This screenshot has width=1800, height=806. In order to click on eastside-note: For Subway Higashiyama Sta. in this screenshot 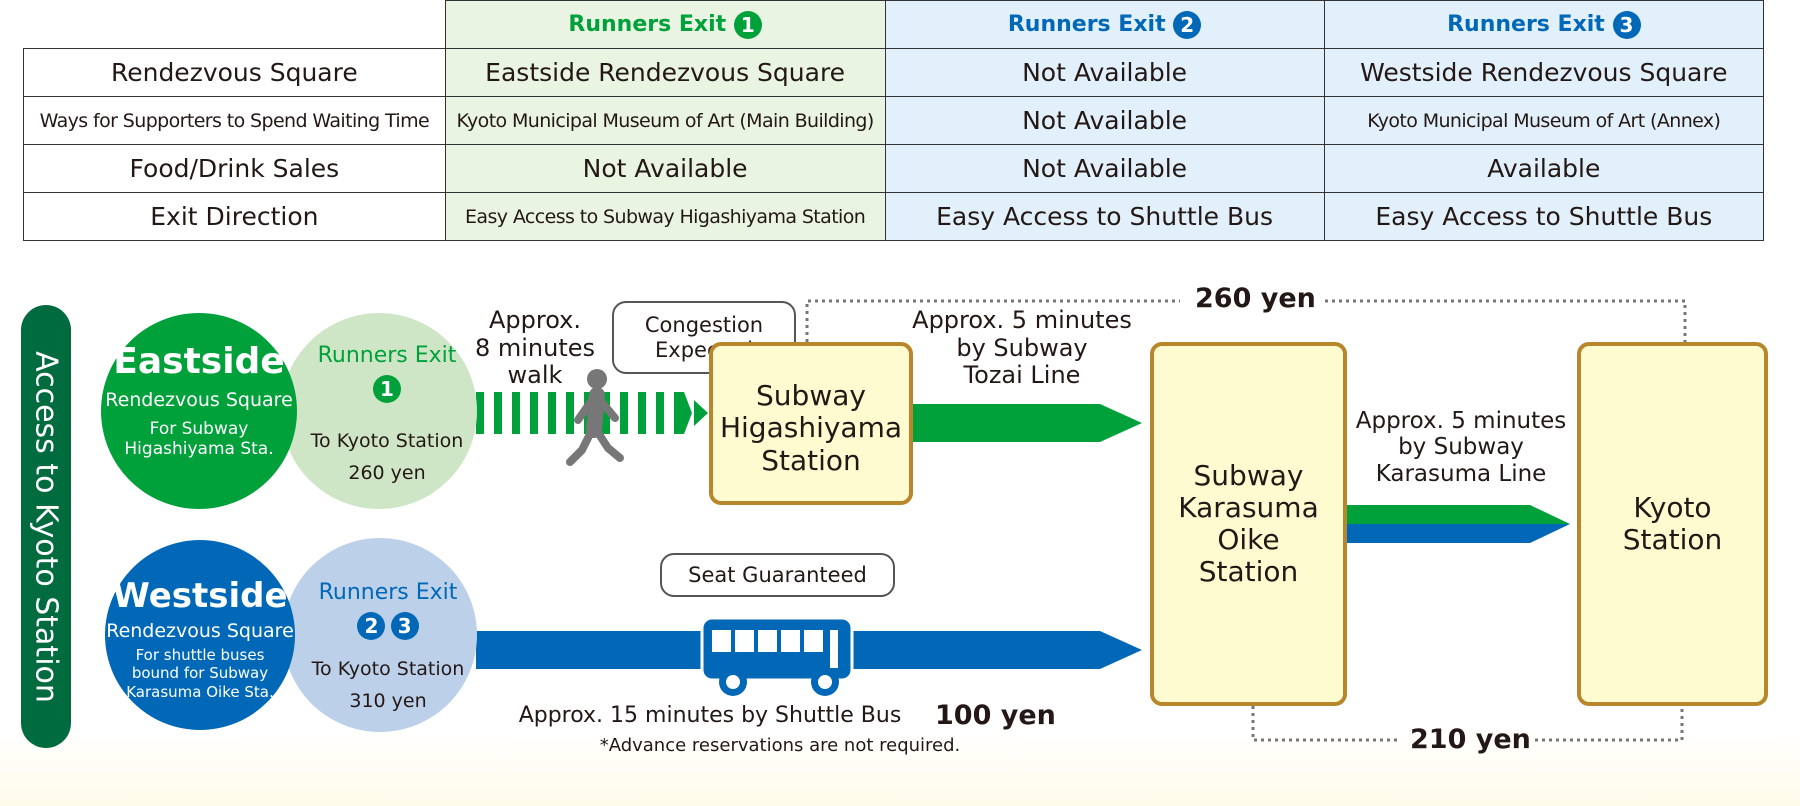, I will do `click(199, 439)`.